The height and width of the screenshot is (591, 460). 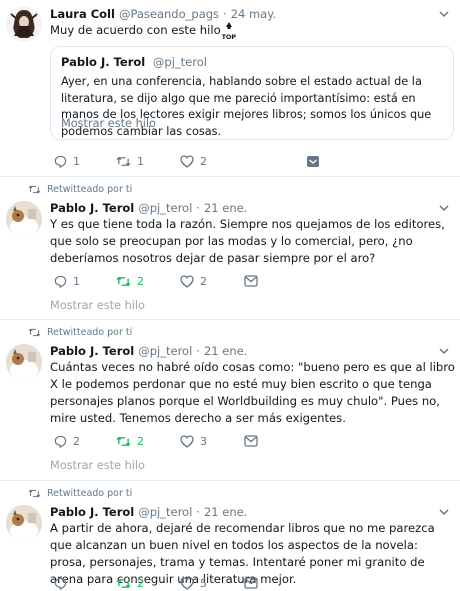 I want to click on top-badge-label: TOP, so click(x=228, y=37).